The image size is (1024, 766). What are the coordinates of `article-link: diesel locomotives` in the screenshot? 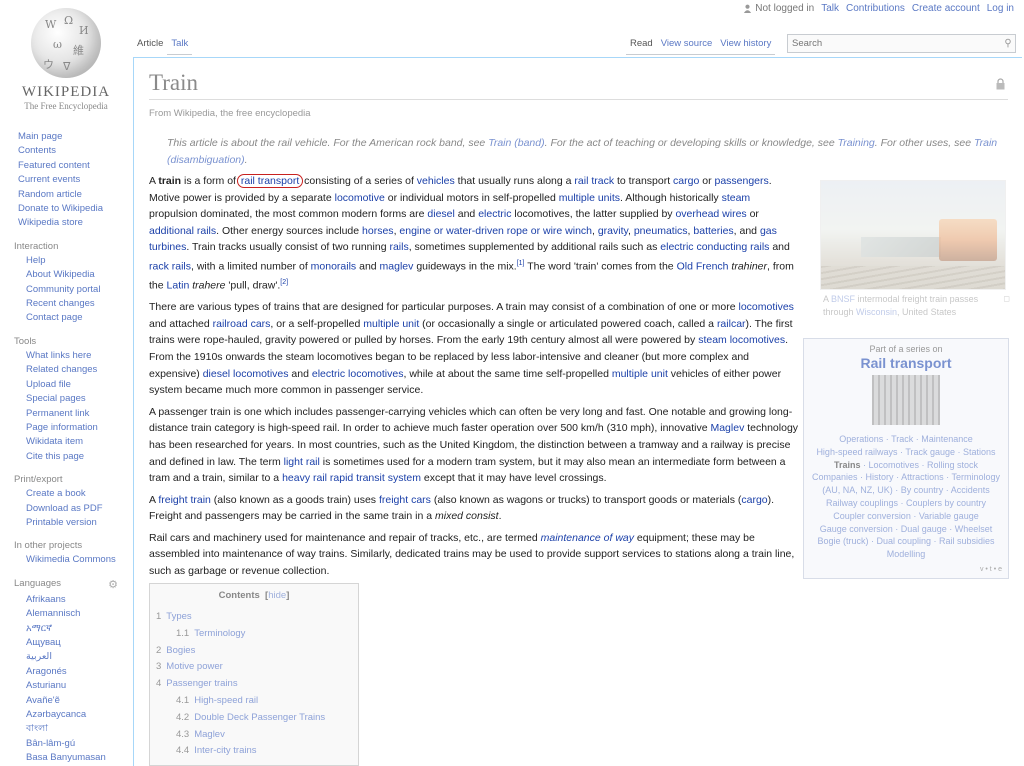 It's located at (246, 374).